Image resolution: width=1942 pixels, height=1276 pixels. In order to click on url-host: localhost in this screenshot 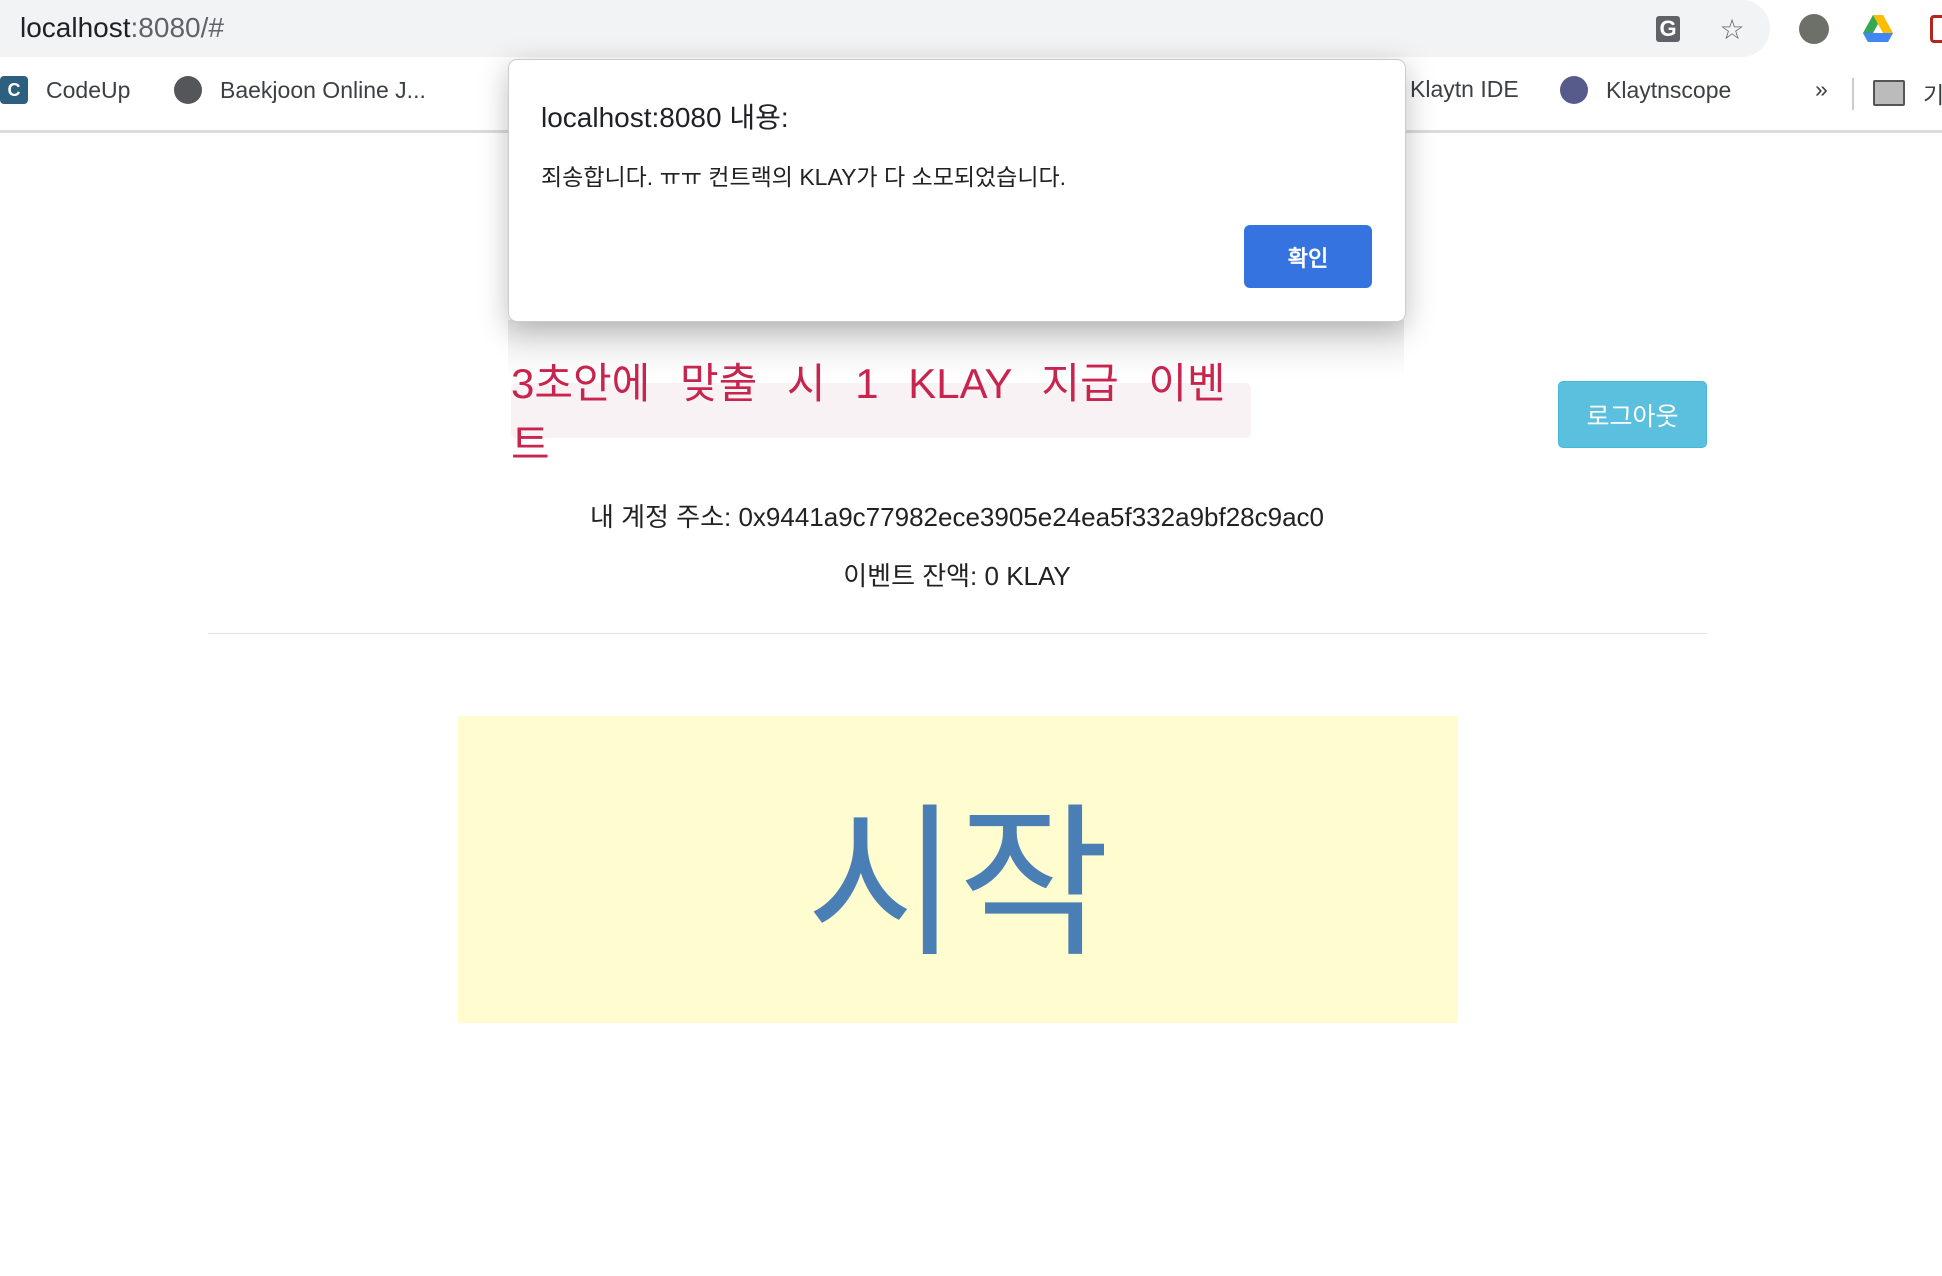, I will do `click(75, 27)`.